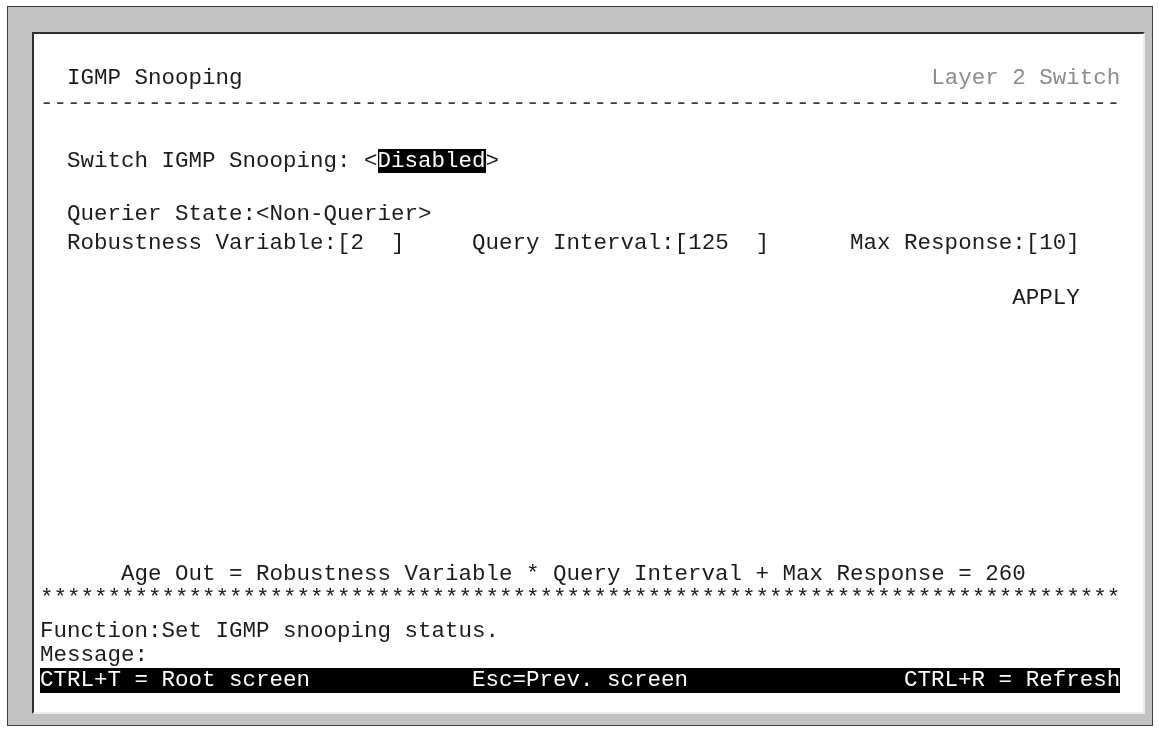 This screenshot has height=731, width=1159. Describe the element at coordinates (344, 214) in the screenshot. I see `state-field: <Non-Querier>` at that location.